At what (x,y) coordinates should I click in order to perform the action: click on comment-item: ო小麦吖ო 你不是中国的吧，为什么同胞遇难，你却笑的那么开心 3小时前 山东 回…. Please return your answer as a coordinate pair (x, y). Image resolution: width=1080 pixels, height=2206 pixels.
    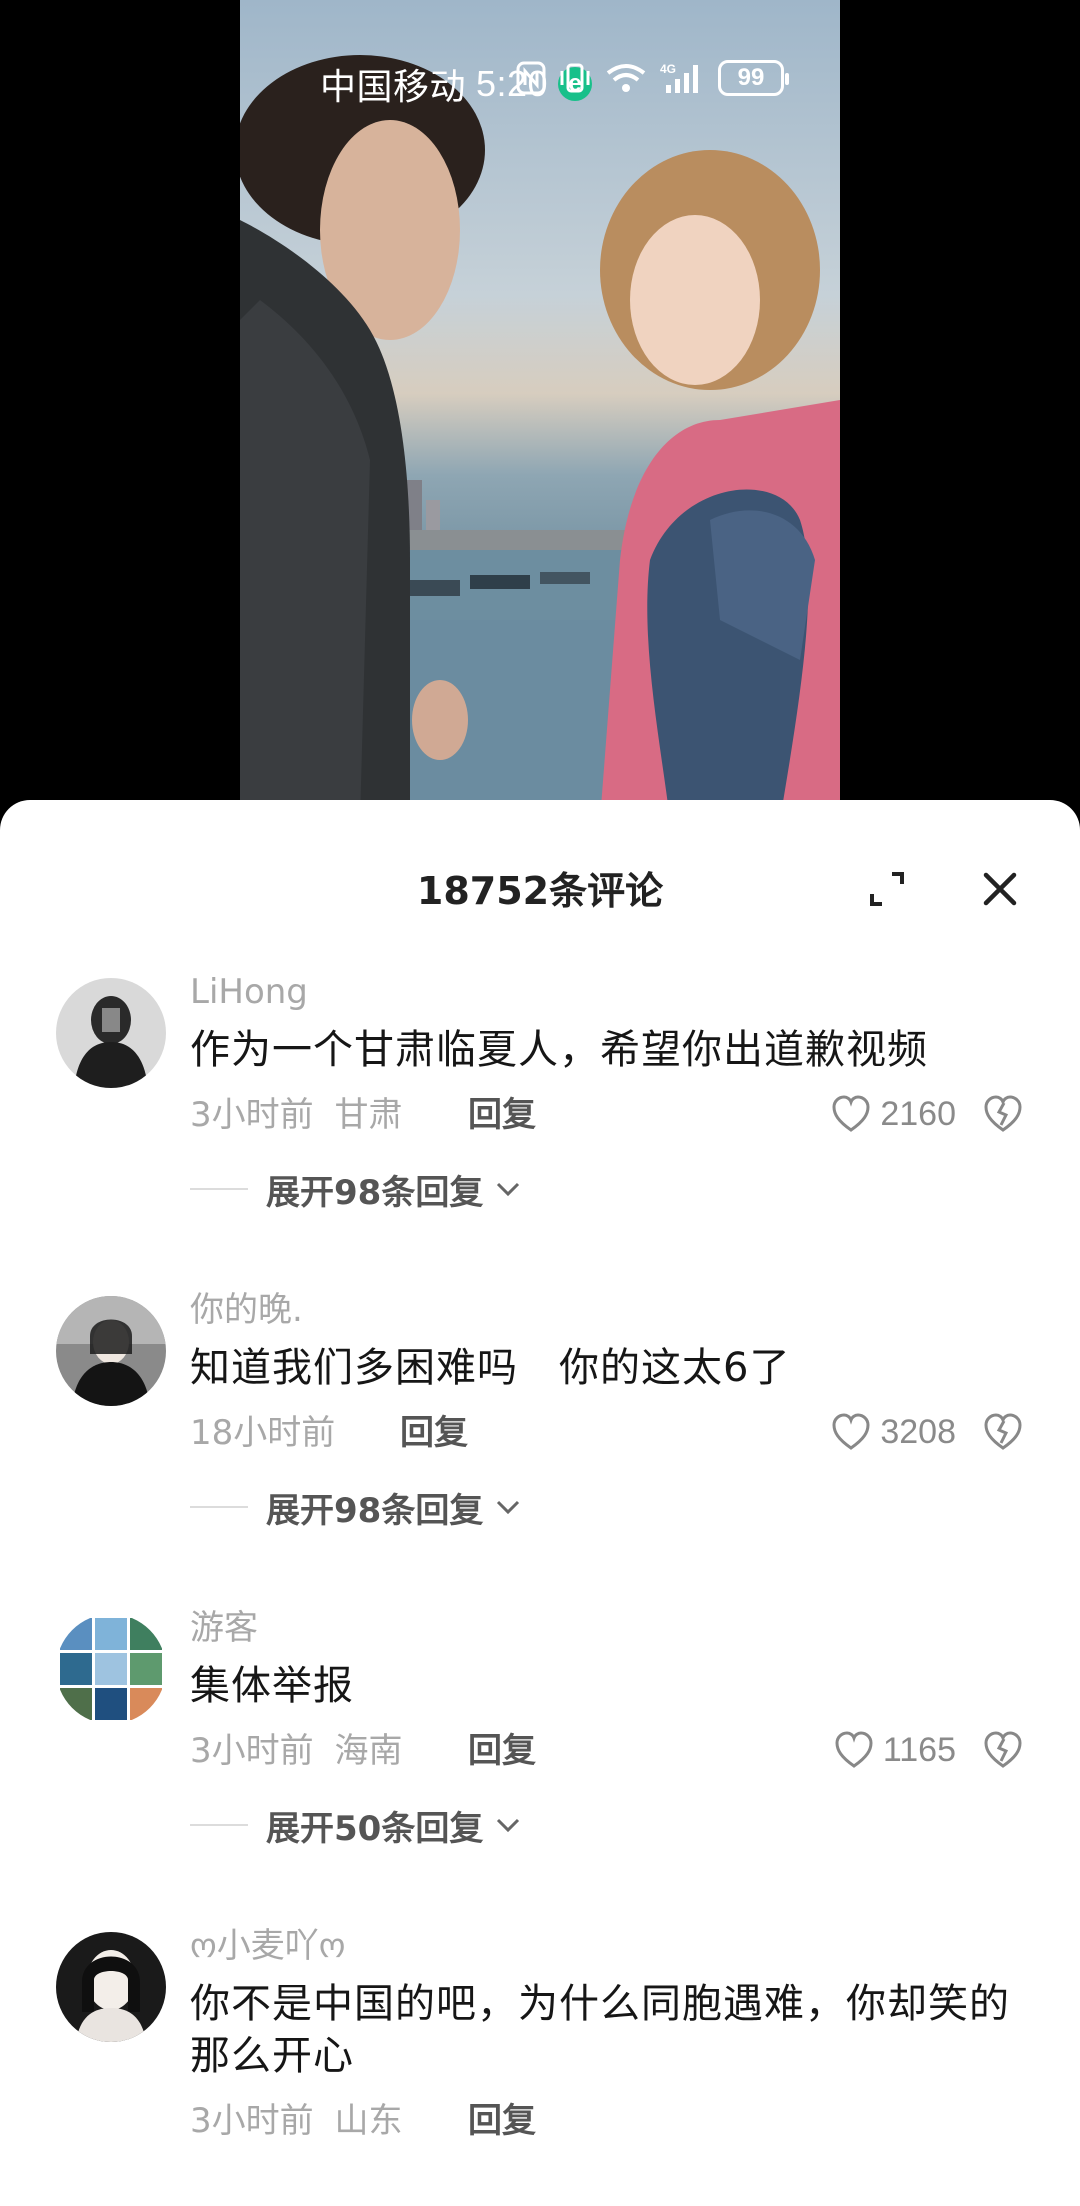
    Looking at the image, I should click on (540, 2066).